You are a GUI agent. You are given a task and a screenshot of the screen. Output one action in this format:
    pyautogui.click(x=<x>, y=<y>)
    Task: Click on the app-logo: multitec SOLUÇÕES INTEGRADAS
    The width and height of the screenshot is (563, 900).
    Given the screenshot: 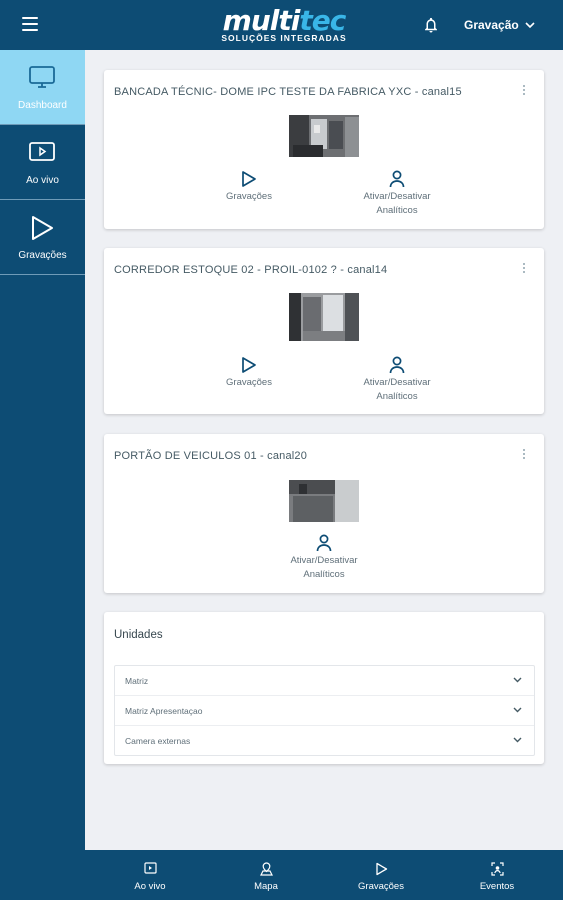 What is the action you would take?
    pyautogui.click(x=284, y=26)
    